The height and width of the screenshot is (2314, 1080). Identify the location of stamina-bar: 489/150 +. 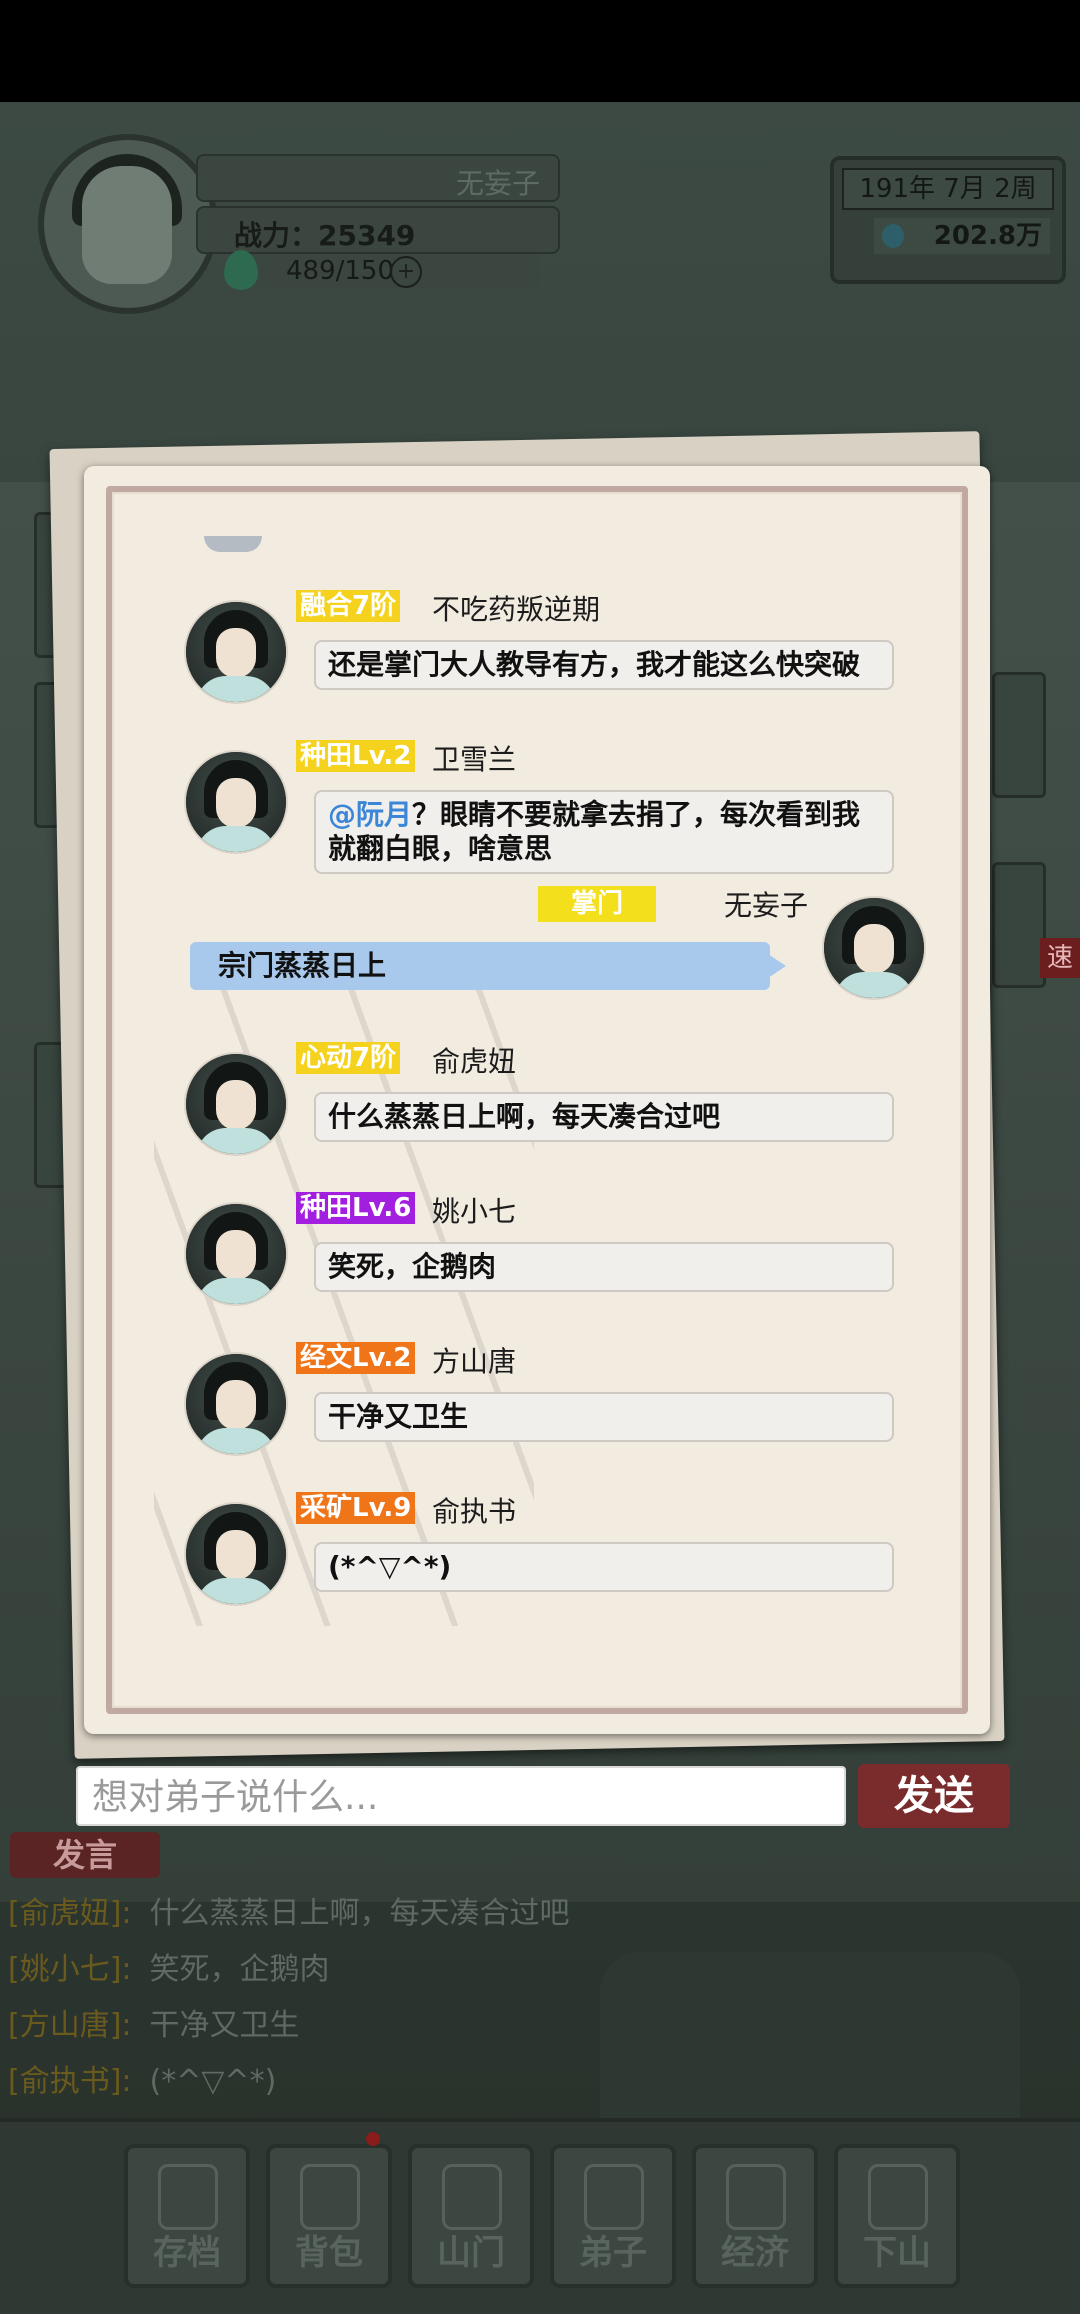
(382, 270).